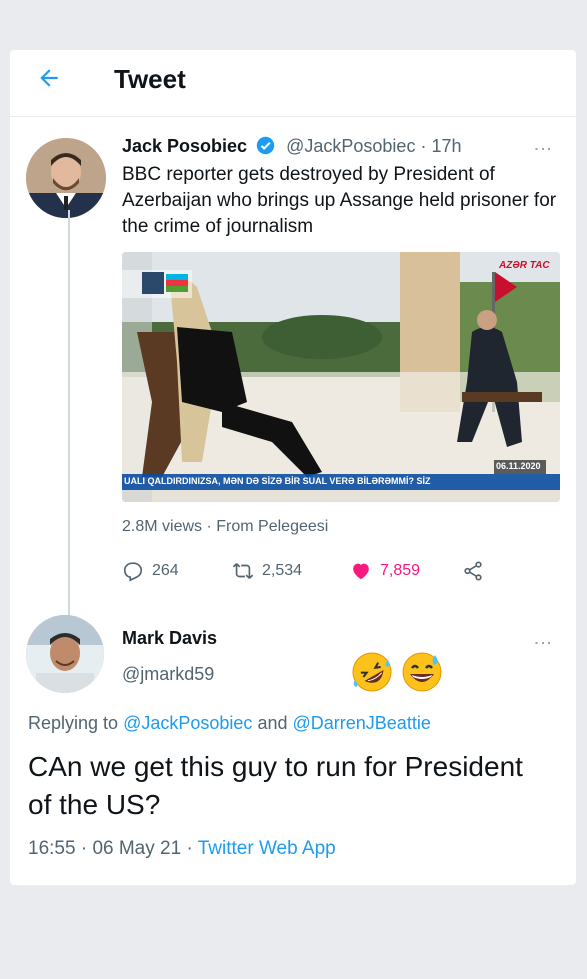 The height and width of the screenshot is (979, 587). Describe the element at coordinates (543, 149) in the screenshot. I see `more-options-icon: ⋮` at that location.